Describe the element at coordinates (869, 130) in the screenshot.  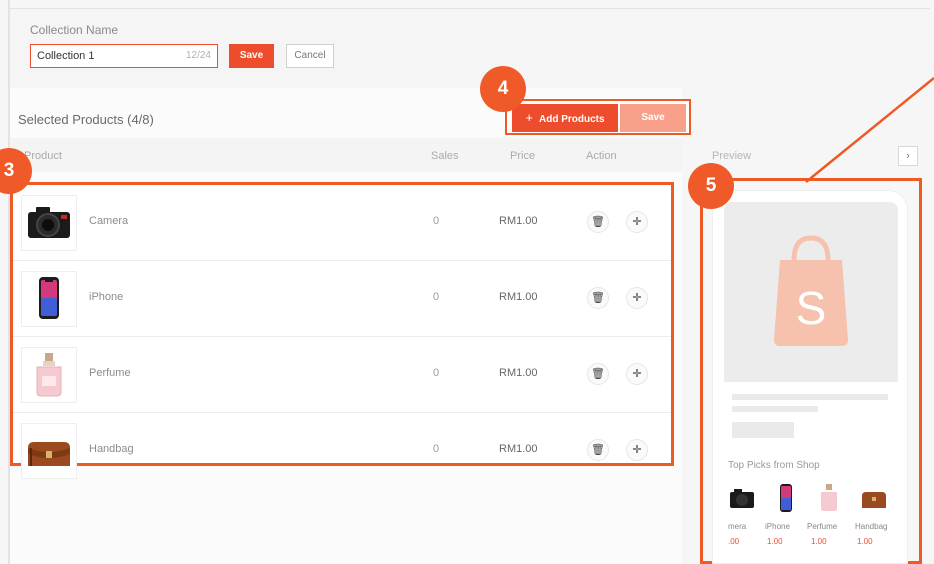
I see `callout-pointer-line` at that location.